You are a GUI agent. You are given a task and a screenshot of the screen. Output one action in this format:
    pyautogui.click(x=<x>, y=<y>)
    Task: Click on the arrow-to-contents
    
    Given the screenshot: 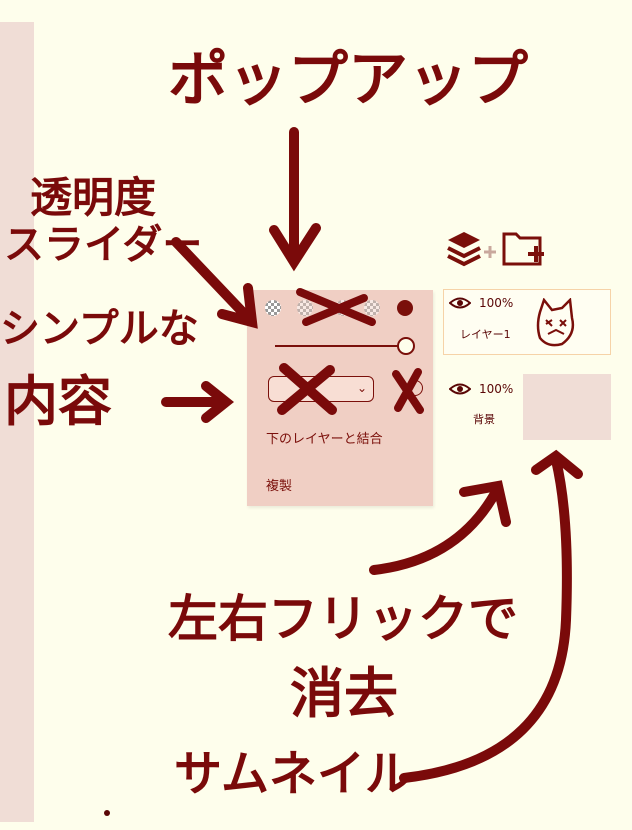 What is the action you would take?
    pyautogui.click(x=198, y=402)
    